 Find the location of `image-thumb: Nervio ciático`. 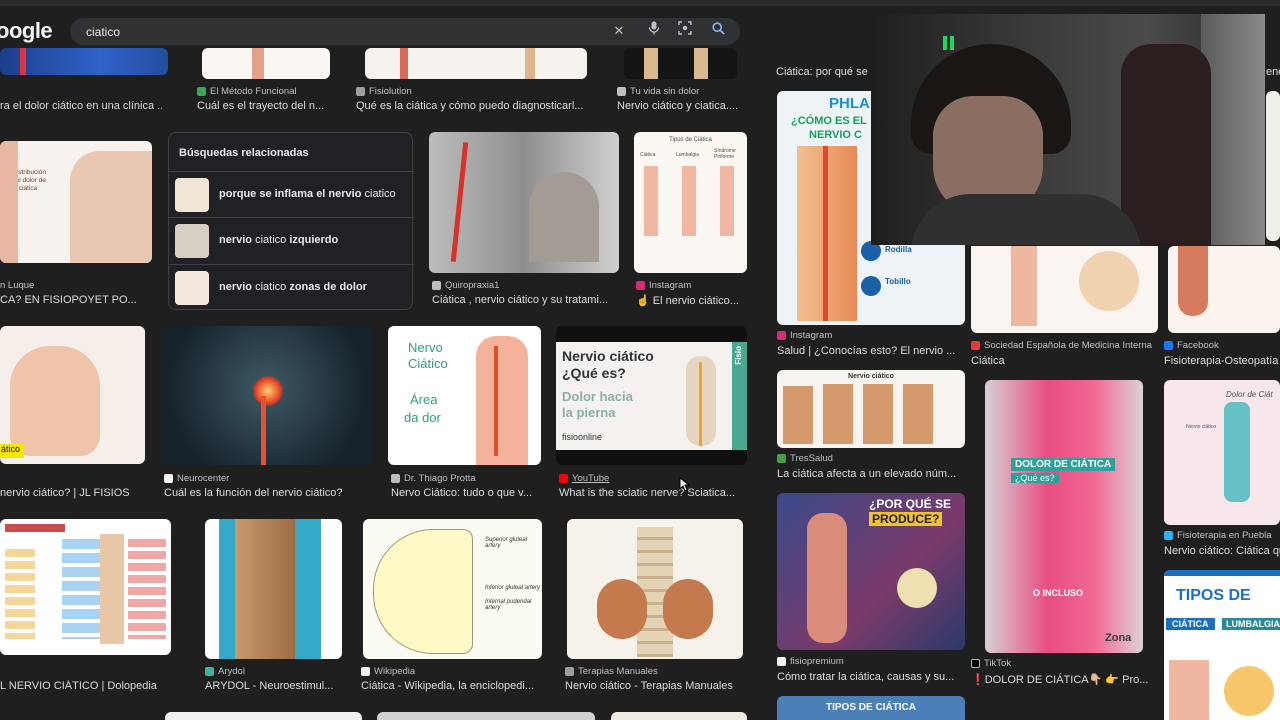

image-thumb: Nervio ciático is located at coordinates (871, 409).